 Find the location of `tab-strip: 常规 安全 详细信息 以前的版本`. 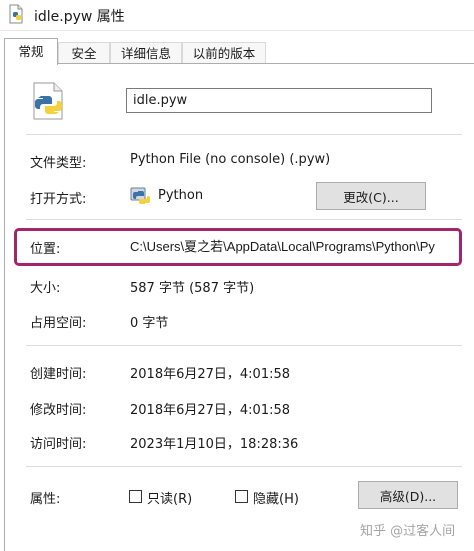

tab-strip: 常规 安全 详细信息 以前的版本 is located at coordinates (237, 51).